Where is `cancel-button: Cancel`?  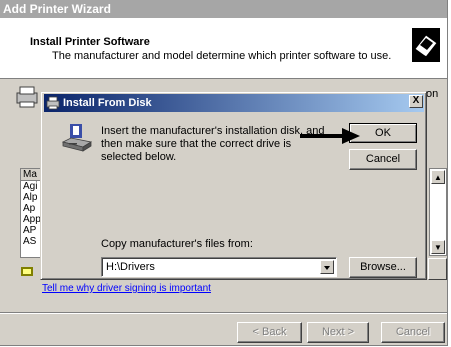
cancel-button: Cancel is located at coordinates (413, 332).